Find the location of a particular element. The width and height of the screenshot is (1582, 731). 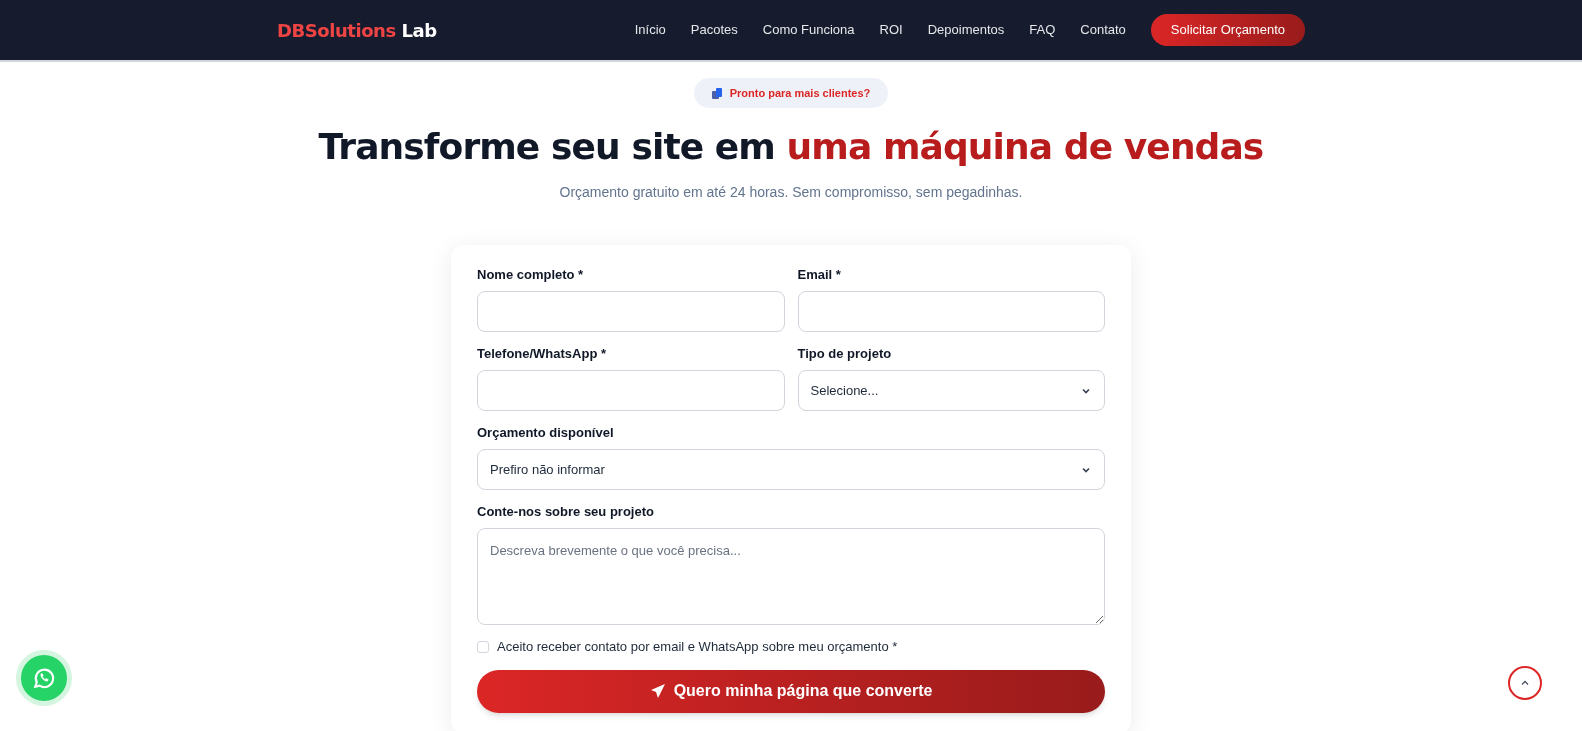

field-label: Email * is located at coordinates (819, 275).